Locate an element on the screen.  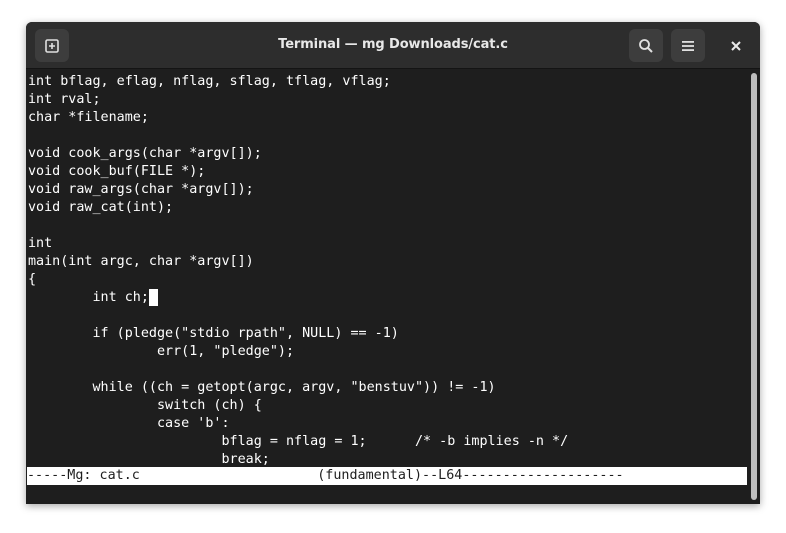
terminal-line: break; is located at coordinates (149, 460).